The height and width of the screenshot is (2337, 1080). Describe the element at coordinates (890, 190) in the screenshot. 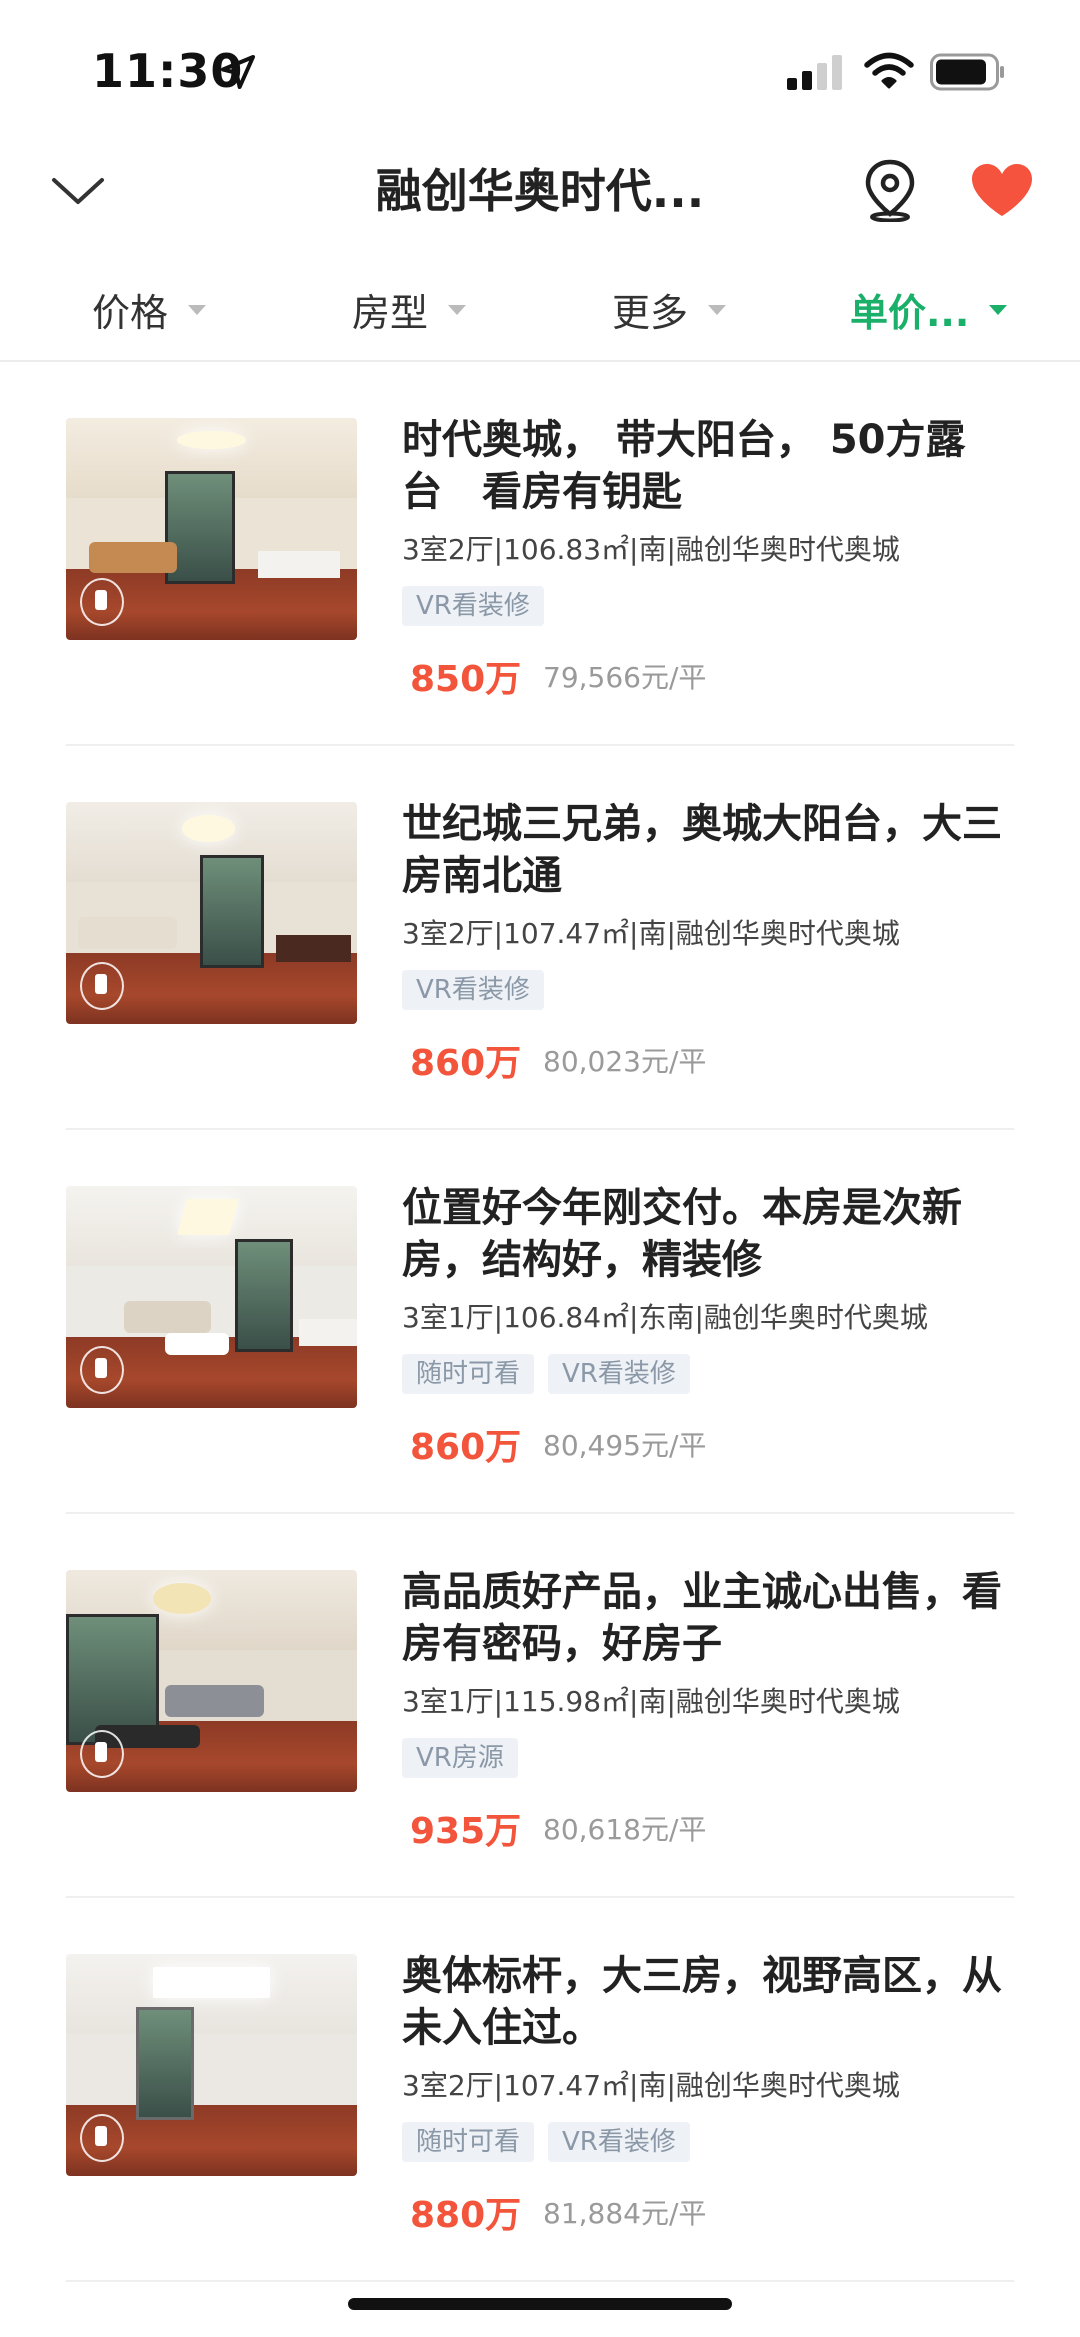

I see `map-pin-icon` at that location.